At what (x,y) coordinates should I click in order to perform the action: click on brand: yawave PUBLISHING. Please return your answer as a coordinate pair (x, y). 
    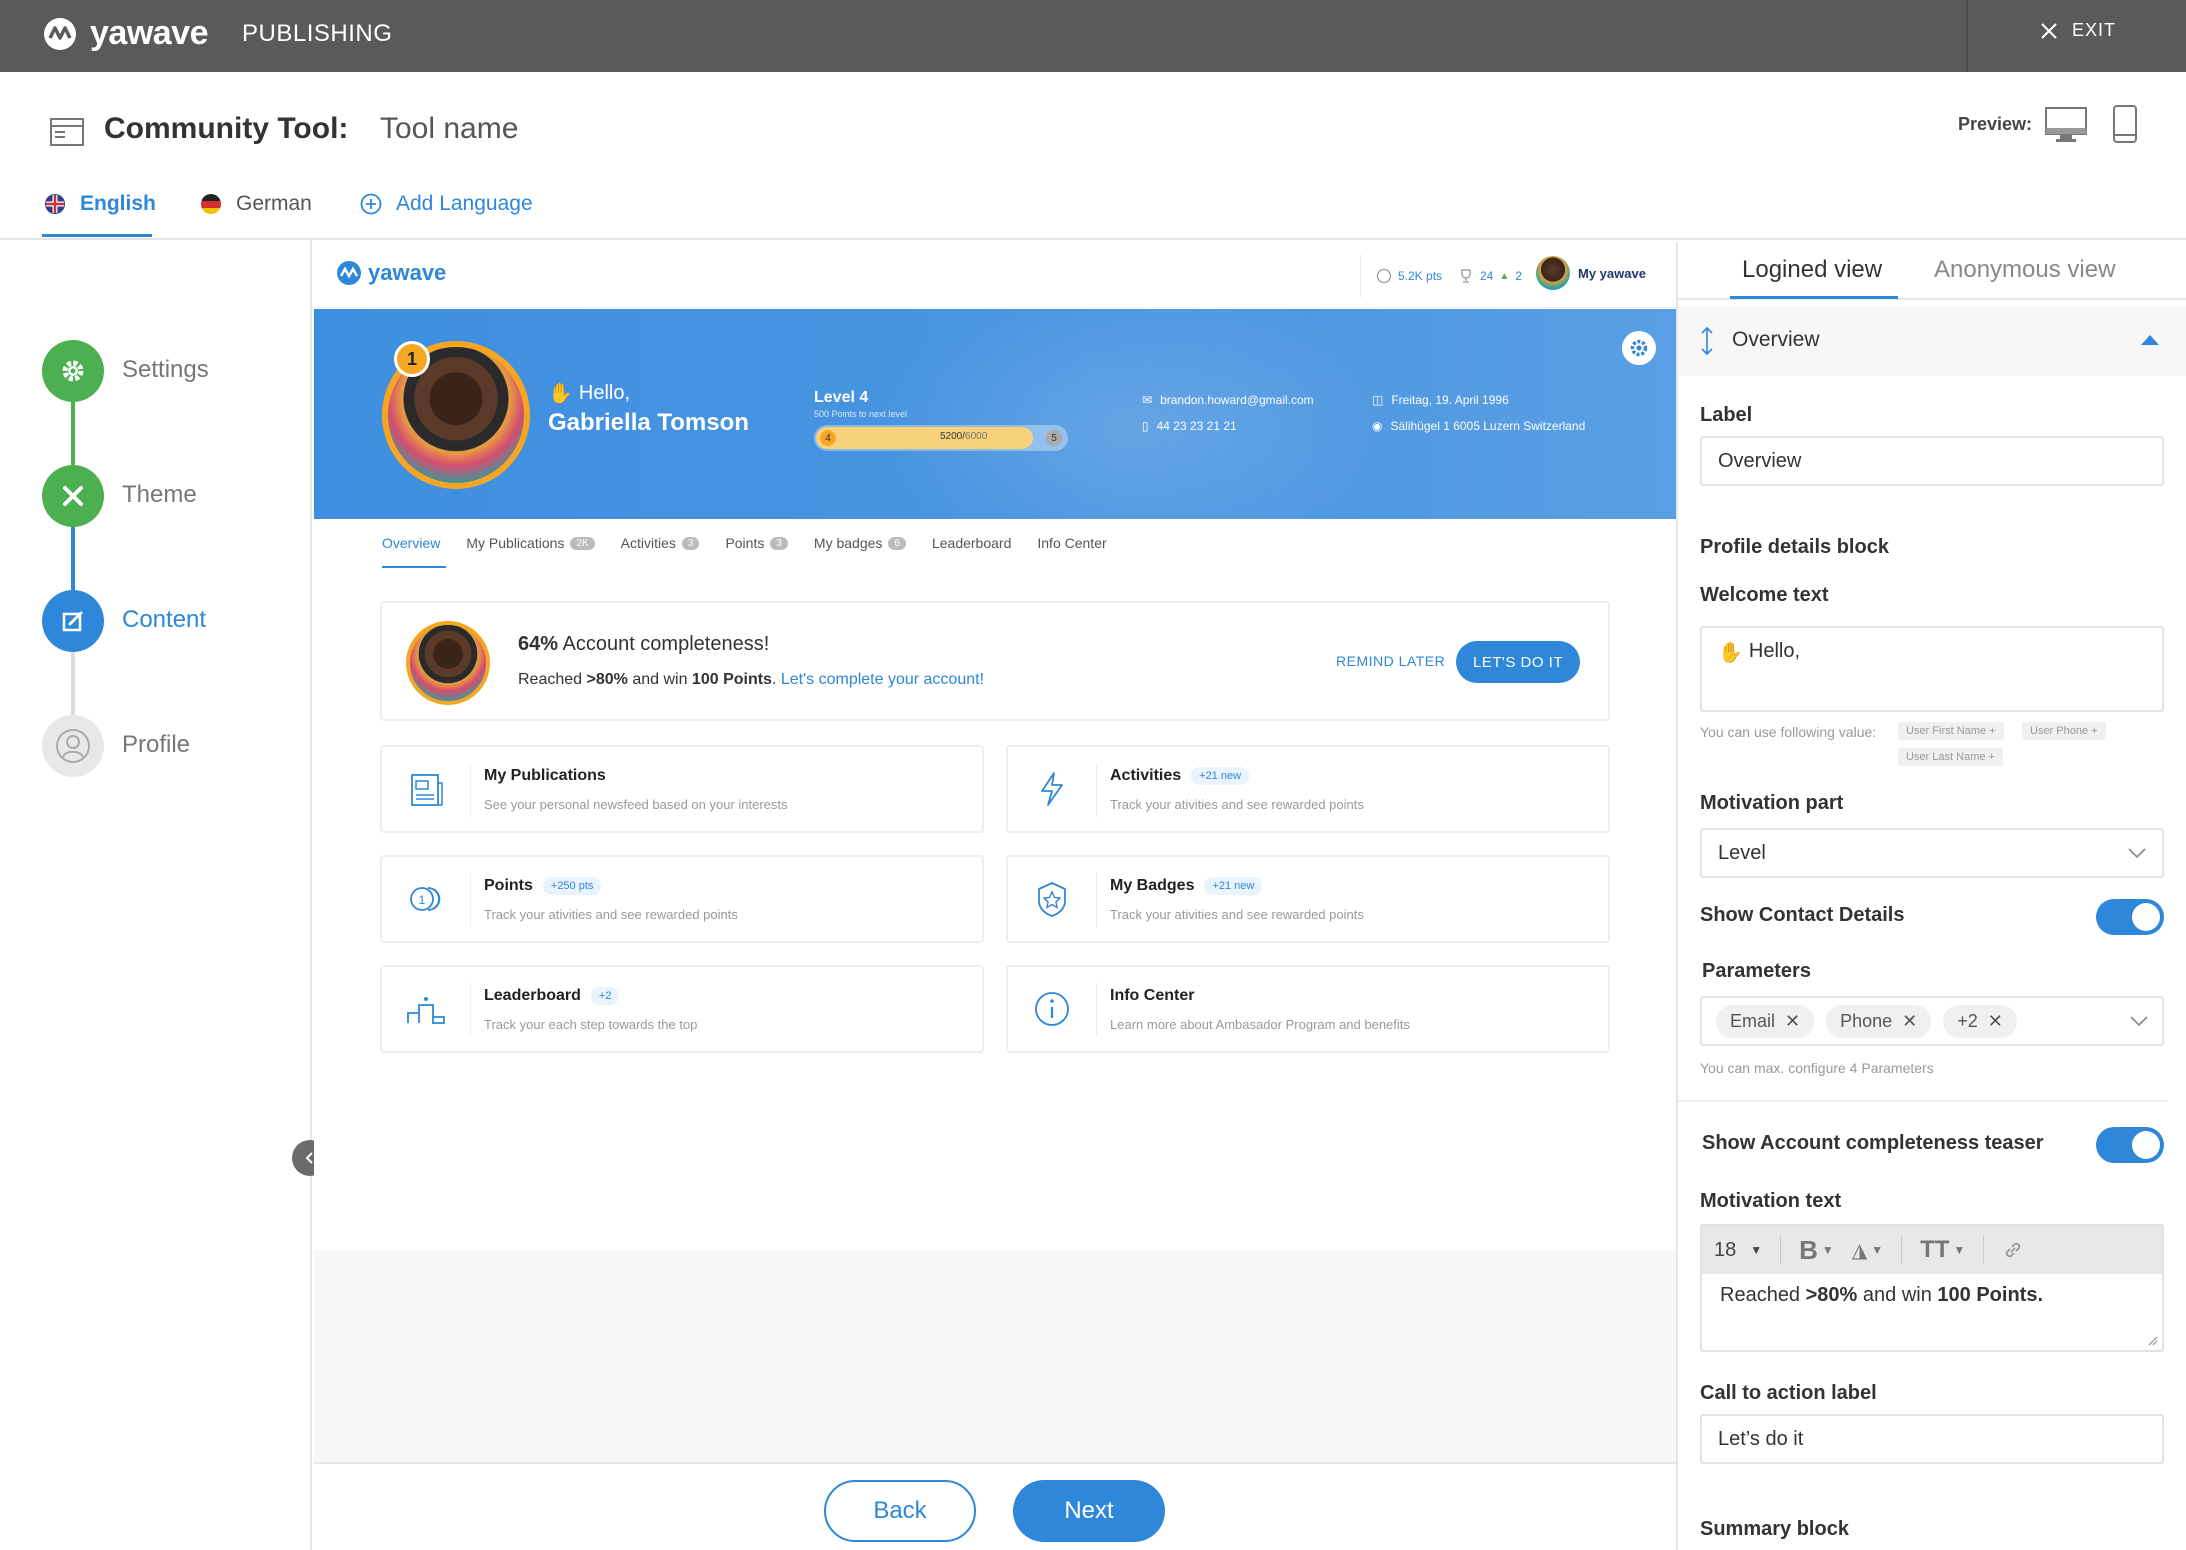
    Looking at the image, I should click on (217, 33).